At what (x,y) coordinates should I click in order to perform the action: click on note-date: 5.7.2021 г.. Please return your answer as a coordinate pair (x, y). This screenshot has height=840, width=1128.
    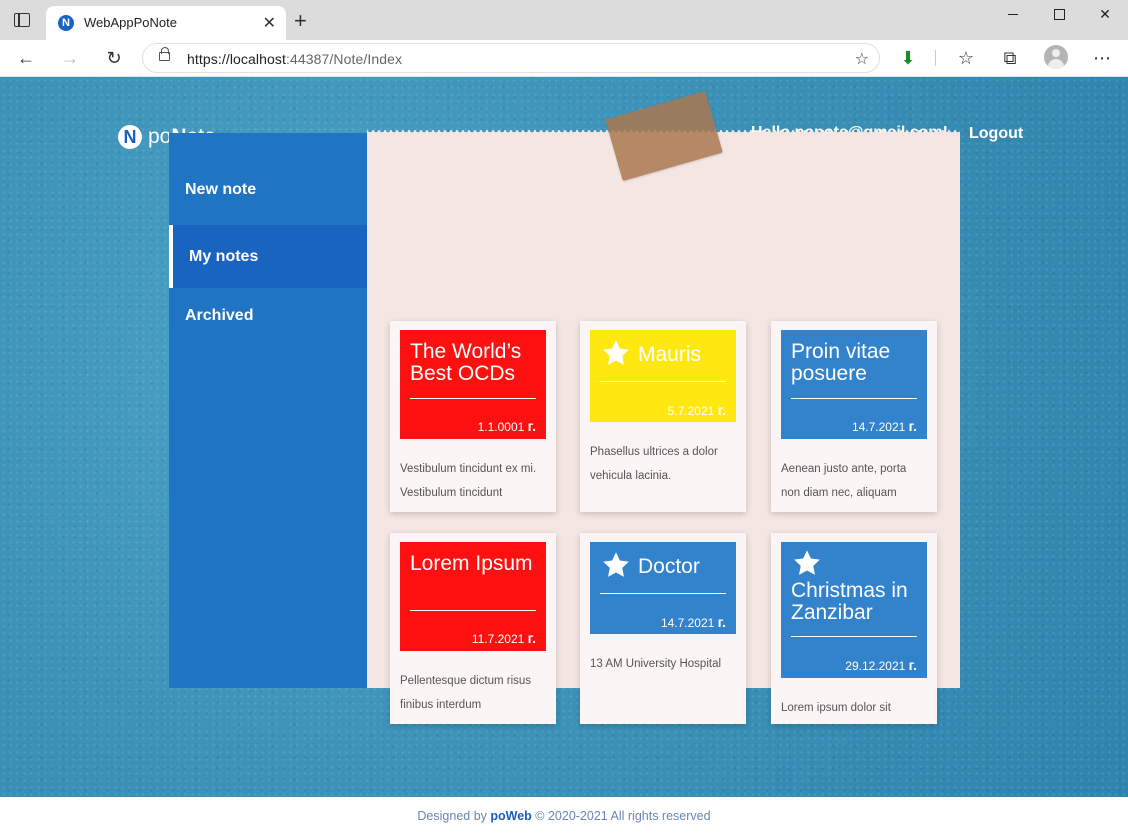
    Looking at the image, I should click on (696, 410).